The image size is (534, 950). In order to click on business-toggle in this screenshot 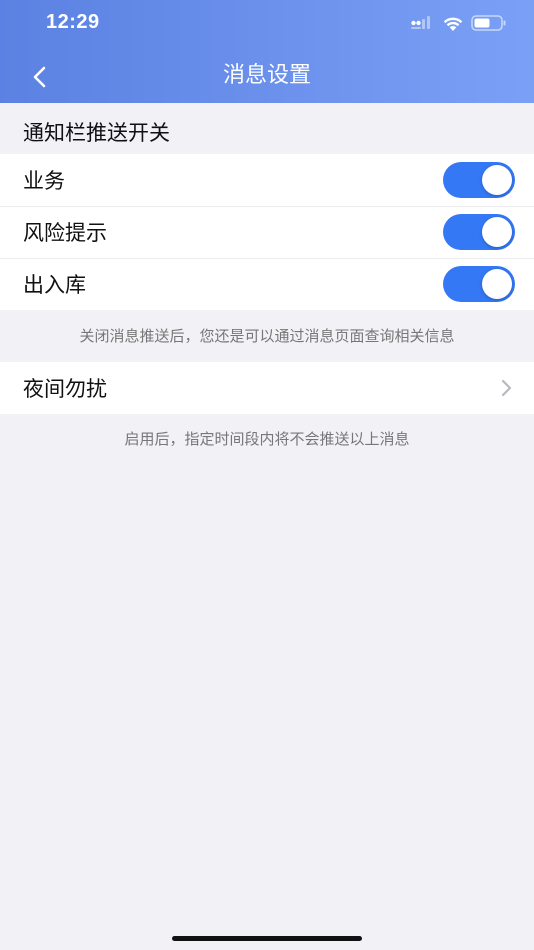, I will do `click(479, 180)`.